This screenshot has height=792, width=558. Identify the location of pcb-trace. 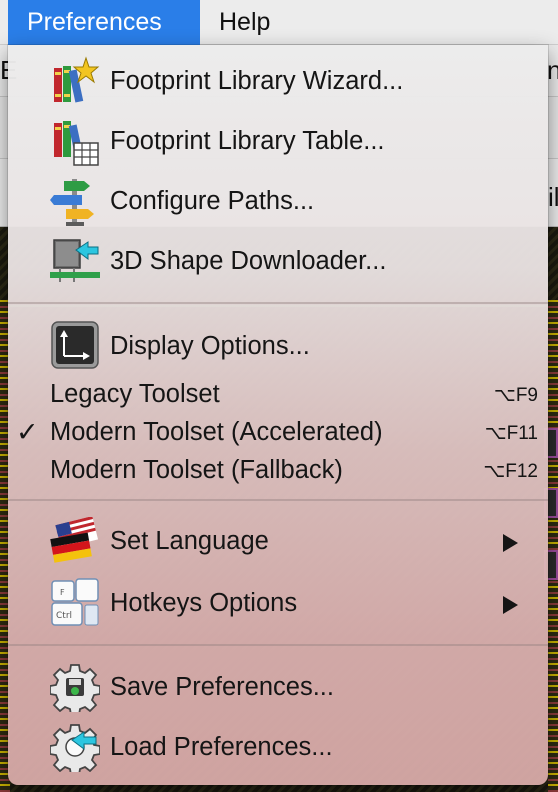
(553, 546).